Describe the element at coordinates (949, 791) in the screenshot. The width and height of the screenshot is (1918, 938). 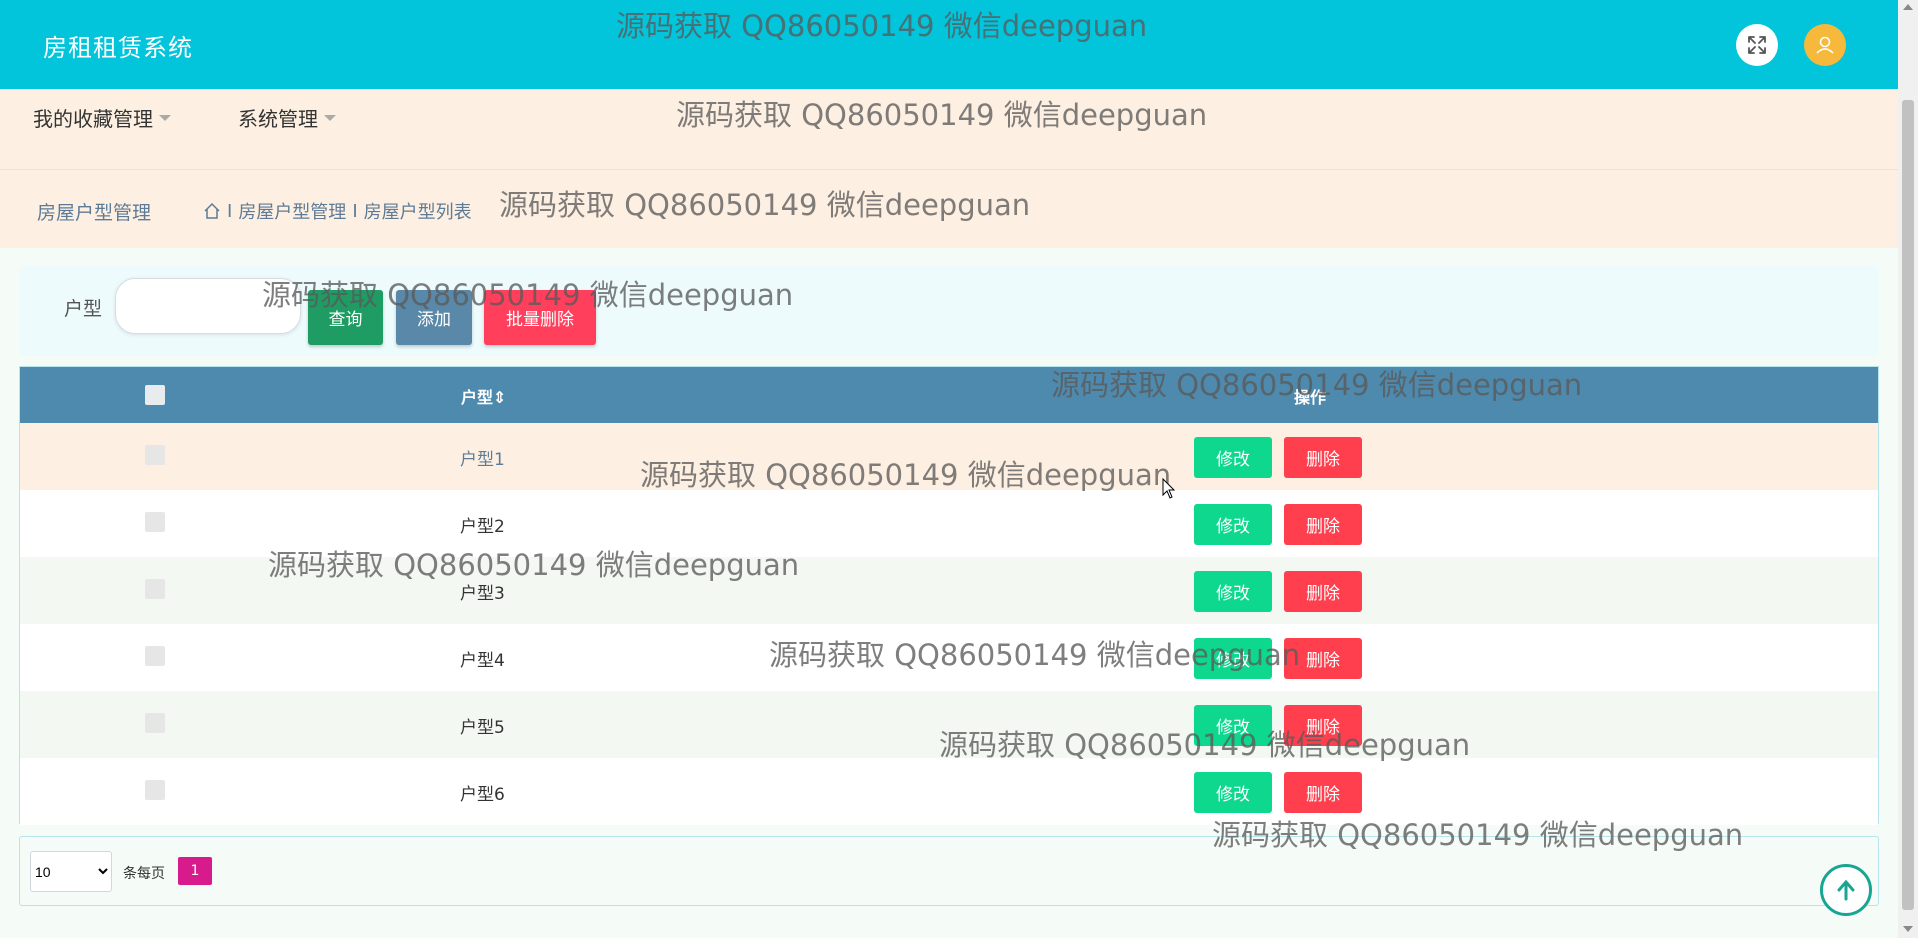
I see `table-row: 户型6 修改 删除` at that location.